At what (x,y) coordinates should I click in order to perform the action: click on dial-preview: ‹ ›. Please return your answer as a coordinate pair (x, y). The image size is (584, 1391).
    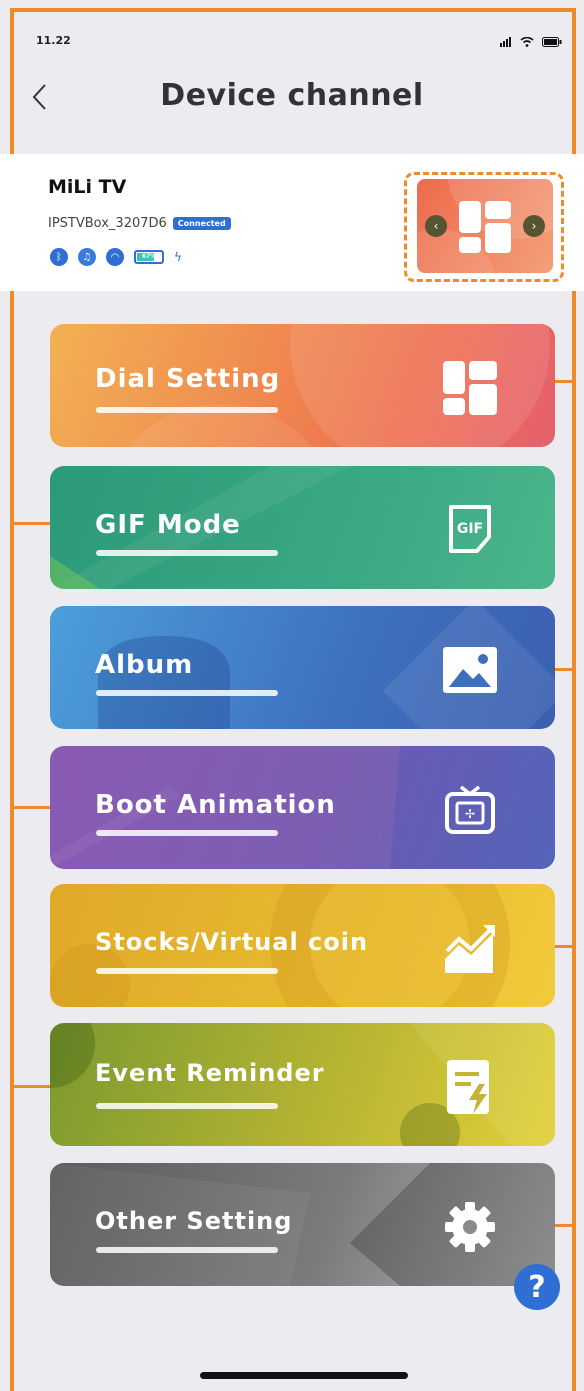
    Looking at the image, I should click on (485, 226).